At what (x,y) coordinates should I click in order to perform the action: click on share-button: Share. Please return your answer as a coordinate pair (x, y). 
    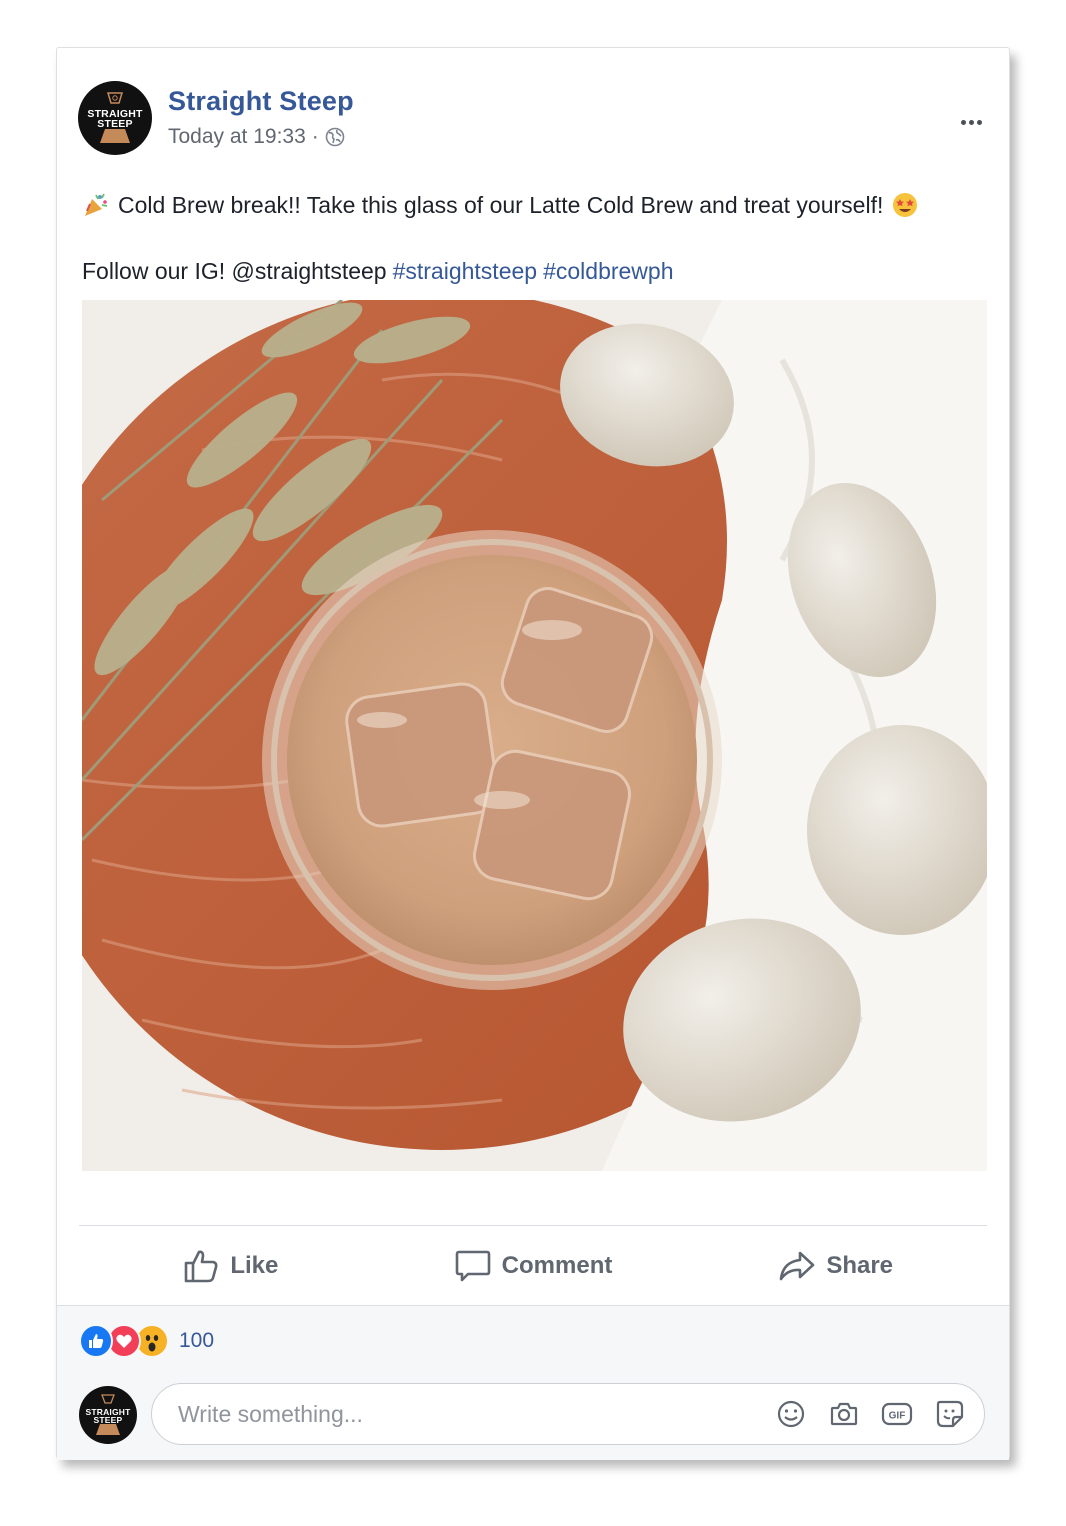
    Looking at the image, I should click on (835, 1266).